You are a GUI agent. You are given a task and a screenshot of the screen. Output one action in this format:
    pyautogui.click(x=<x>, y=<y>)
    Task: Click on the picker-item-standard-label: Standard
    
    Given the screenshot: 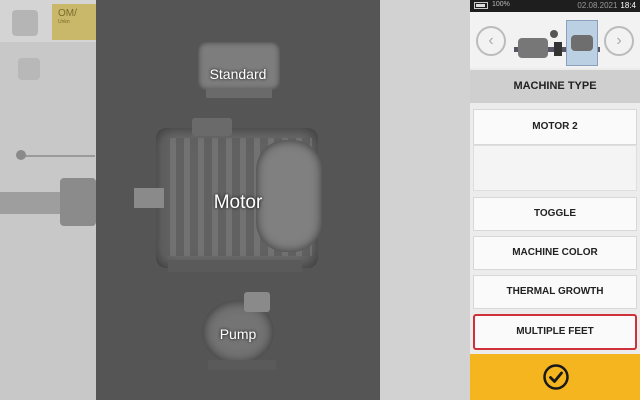 What is the action you would take?
    pyautogui.click(x=238, y=74)
    